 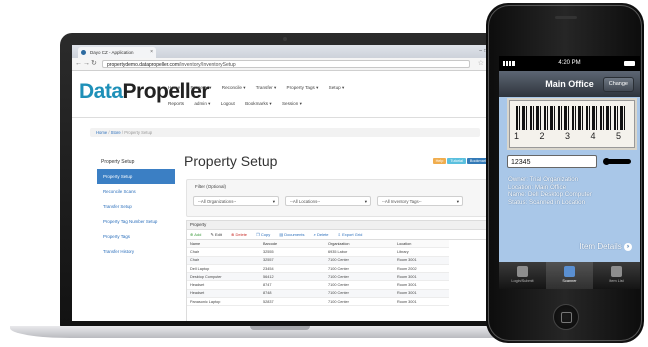 I want to click on organizations-select: --All Organizations--, so click(x=236, y=201).